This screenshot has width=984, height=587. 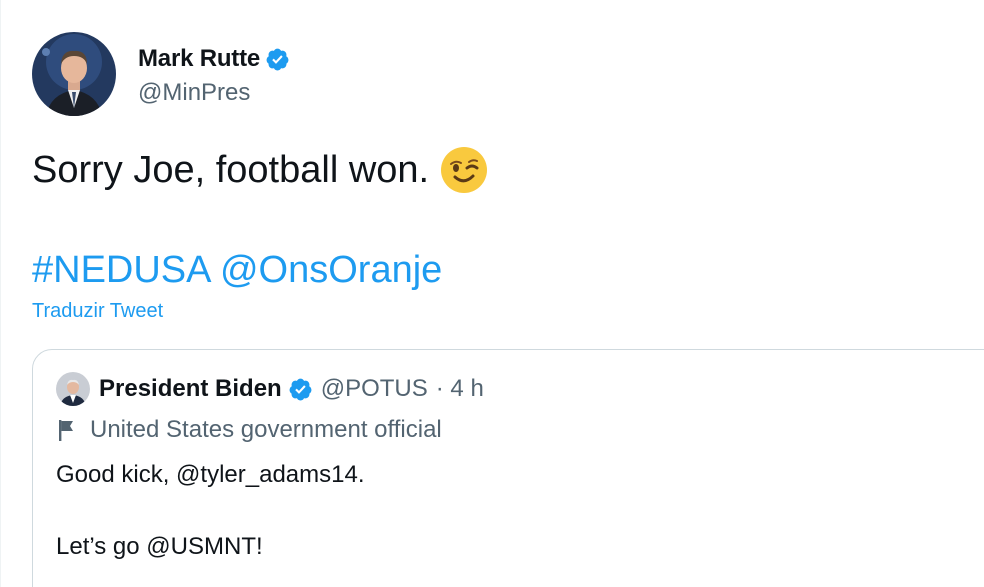 What do you see at coordinates (214, 93) in the screenshot?
I see `author-handle: @MinPres` at bounding box center [214, 93].